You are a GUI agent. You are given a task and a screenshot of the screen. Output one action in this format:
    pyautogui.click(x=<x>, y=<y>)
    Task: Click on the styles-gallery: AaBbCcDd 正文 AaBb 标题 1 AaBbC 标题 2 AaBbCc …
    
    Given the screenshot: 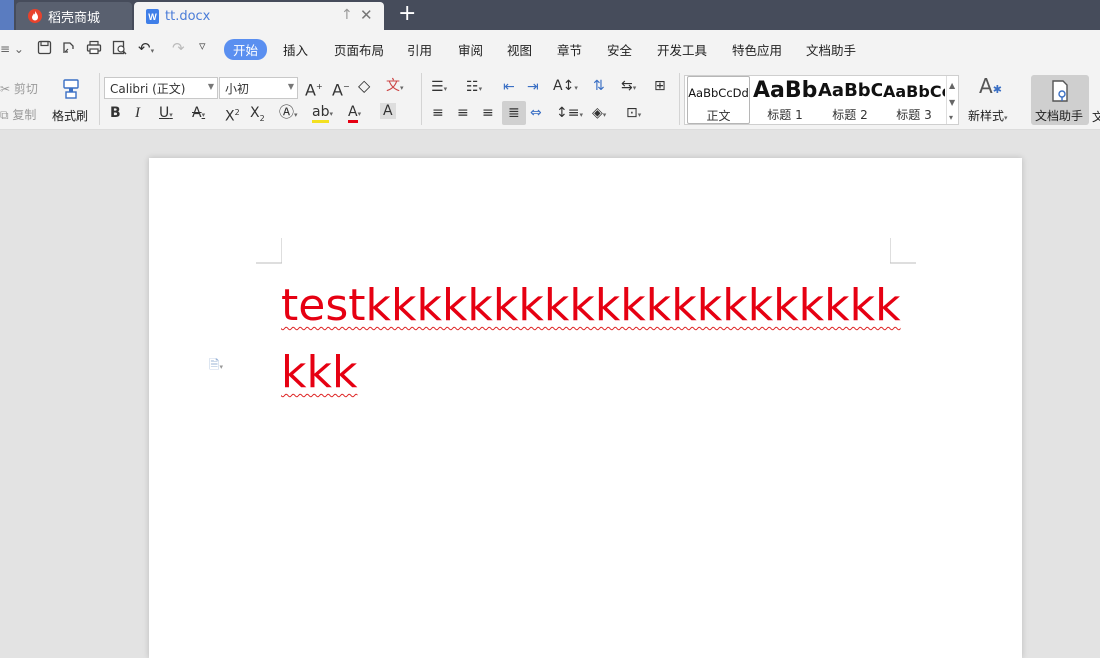 What is the action you would take?
    pyautogui.click(x=821, y=100)
    